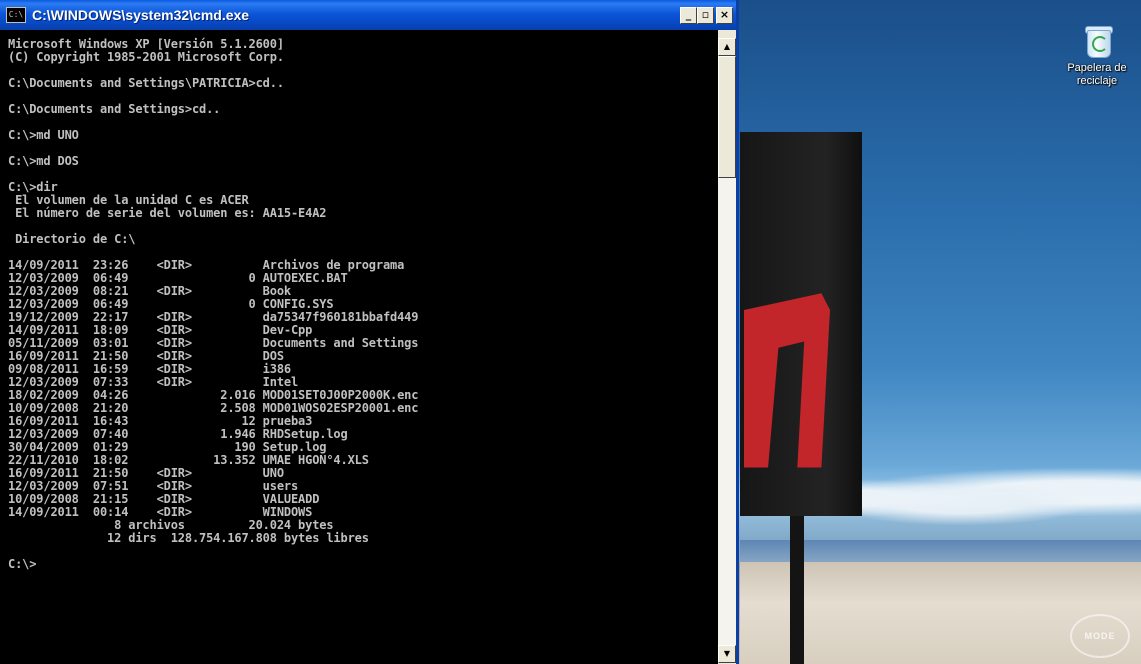  I want to click on maximize-button: ▫, so click(705, 15).